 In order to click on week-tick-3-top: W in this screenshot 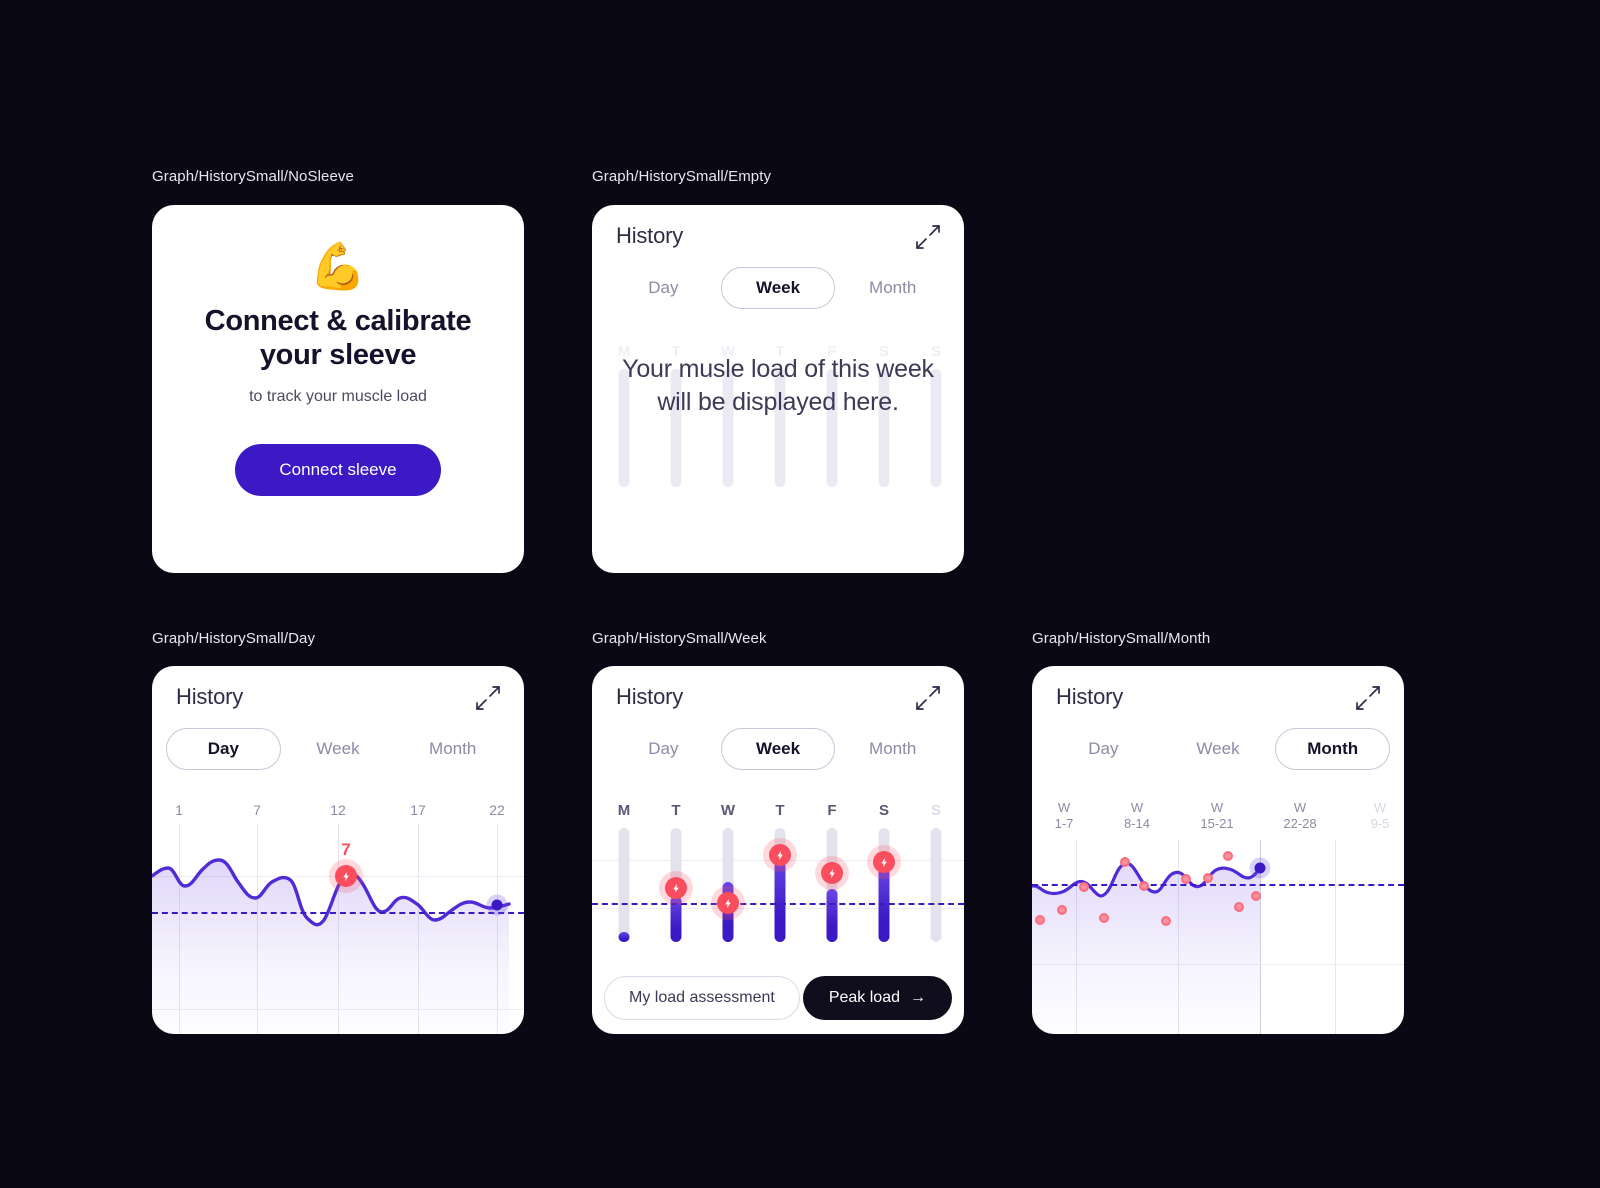, I will do `click(1300, 807)`.